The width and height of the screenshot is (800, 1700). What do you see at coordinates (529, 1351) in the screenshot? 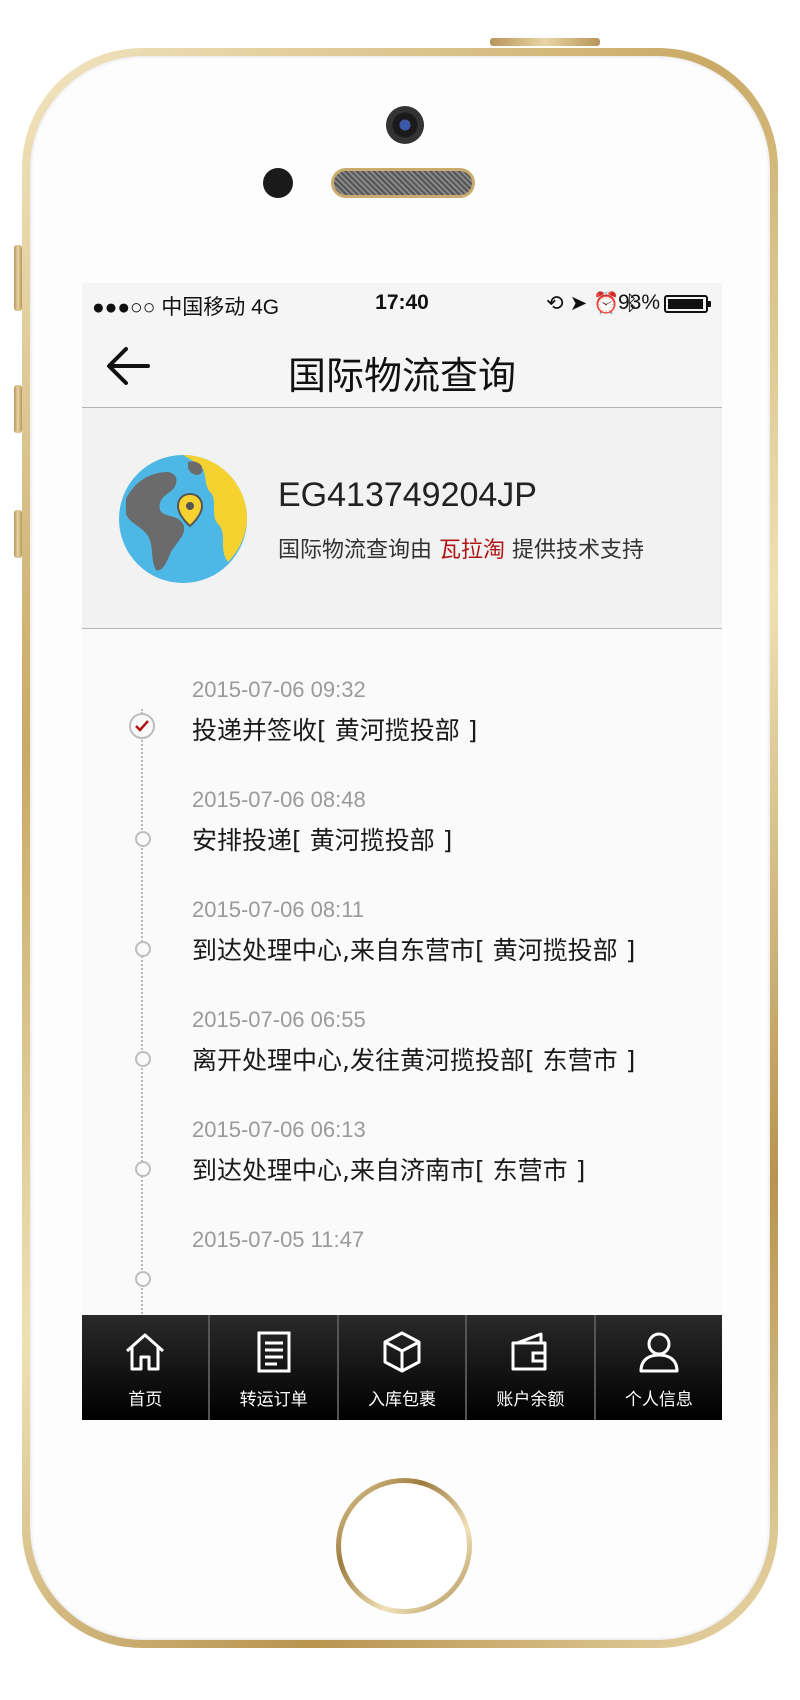
I see `wallet-icon` at bounding box center [529, 1351].